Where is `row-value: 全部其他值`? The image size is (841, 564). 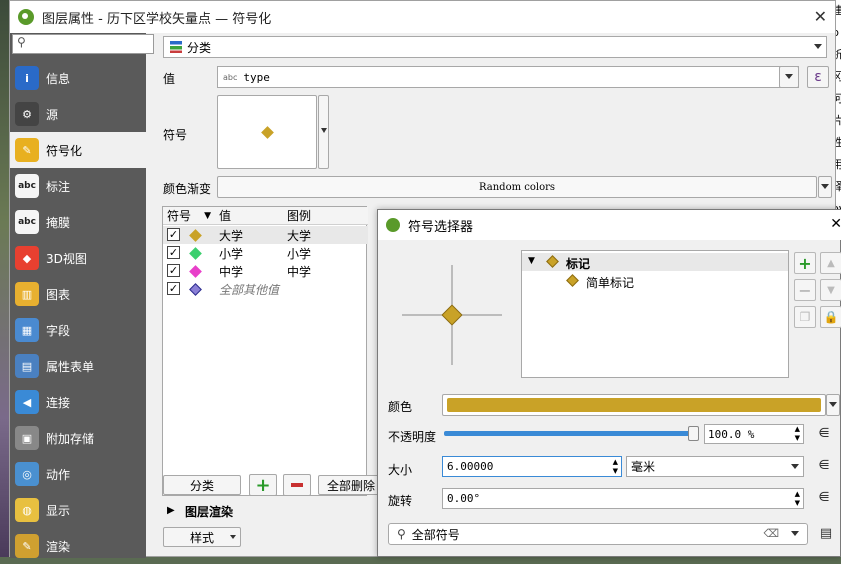
row-value: 全部其他值 is located at coordinates (249, 290).